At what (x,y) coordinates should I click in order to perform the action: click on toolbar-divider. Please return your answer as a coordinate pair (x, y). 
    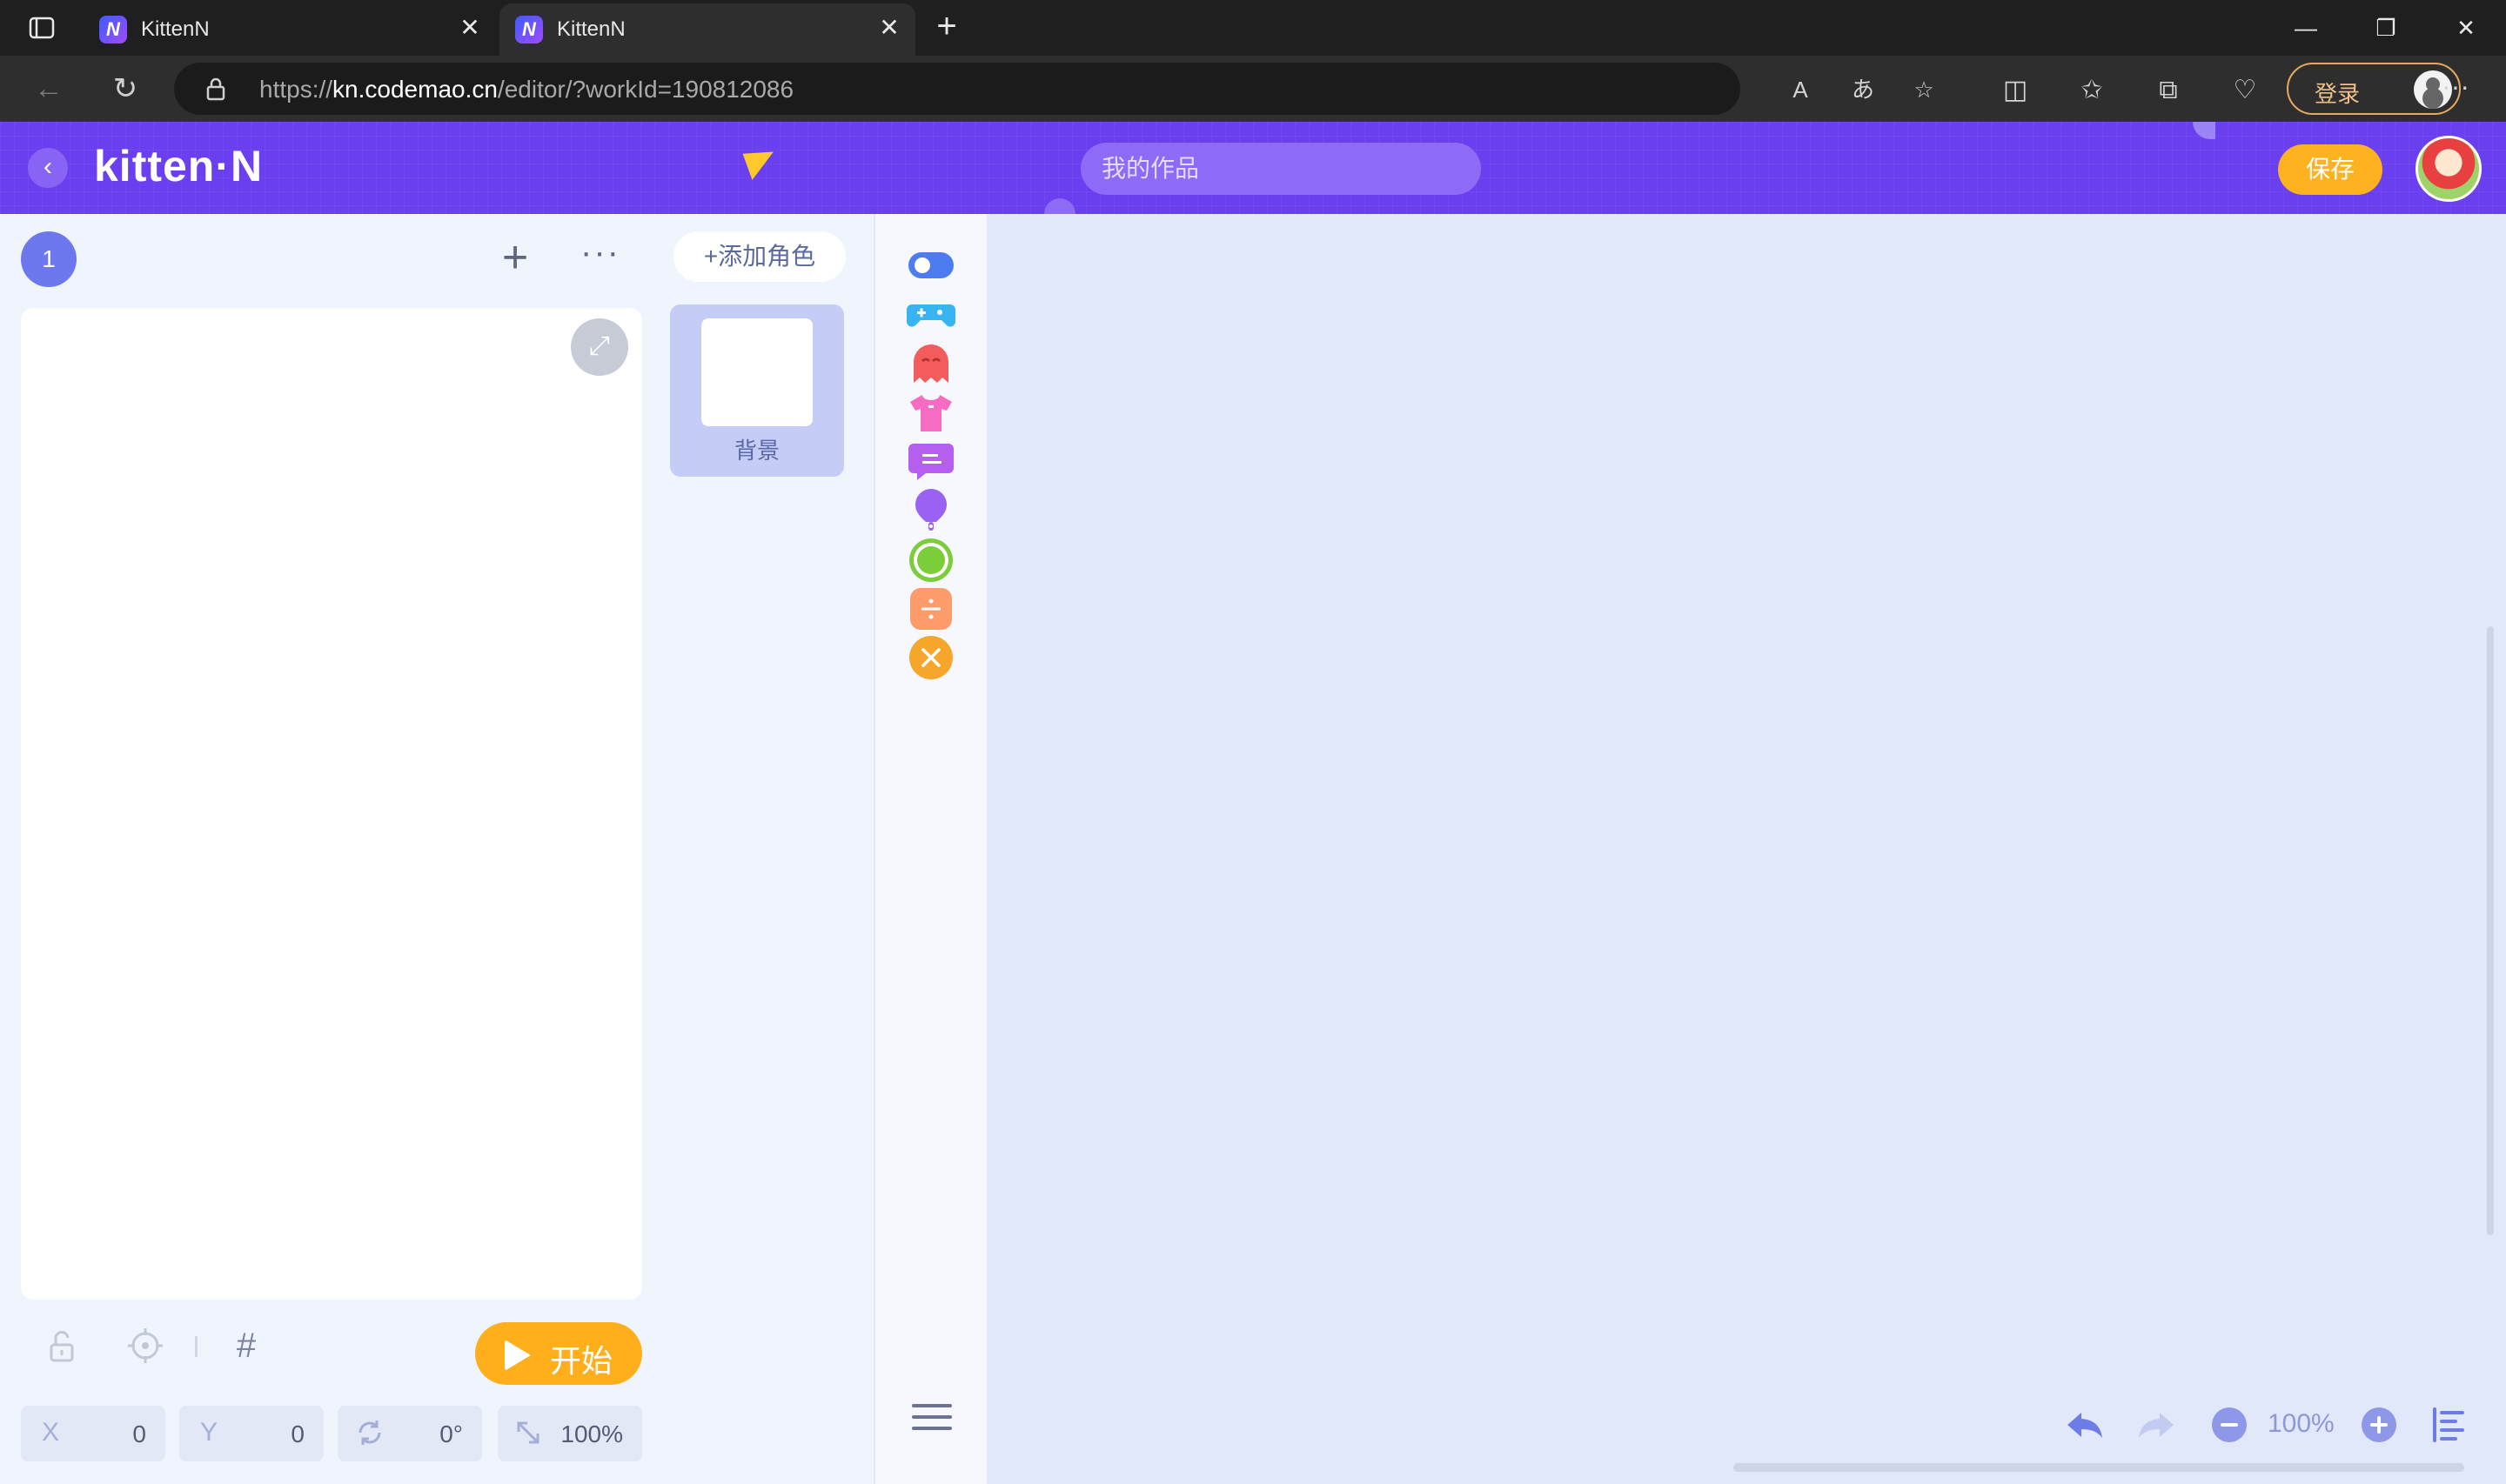
    Looking at the image, I should click on (196, 1346).